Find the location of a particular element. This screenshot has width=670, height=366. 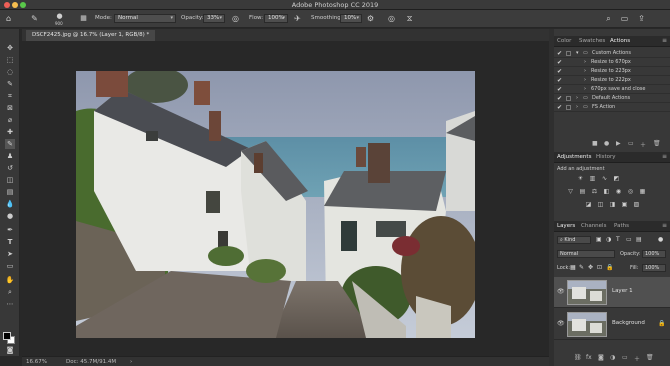

brush-preset-icon: ● is located at coordinates (59, 16).